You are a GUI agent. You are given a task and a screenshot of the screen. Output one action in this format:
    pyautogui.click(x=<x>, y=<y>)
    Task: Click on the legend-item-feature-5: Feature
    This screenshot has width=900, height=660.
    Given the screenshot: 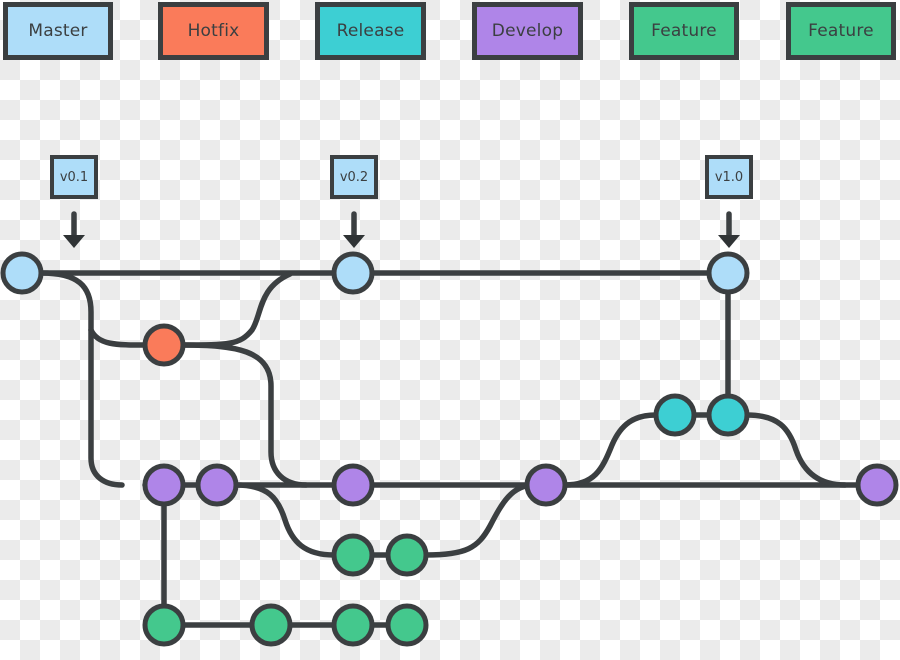 What is the action you would take?
    pyautogui.click(x=841, y=31)
    